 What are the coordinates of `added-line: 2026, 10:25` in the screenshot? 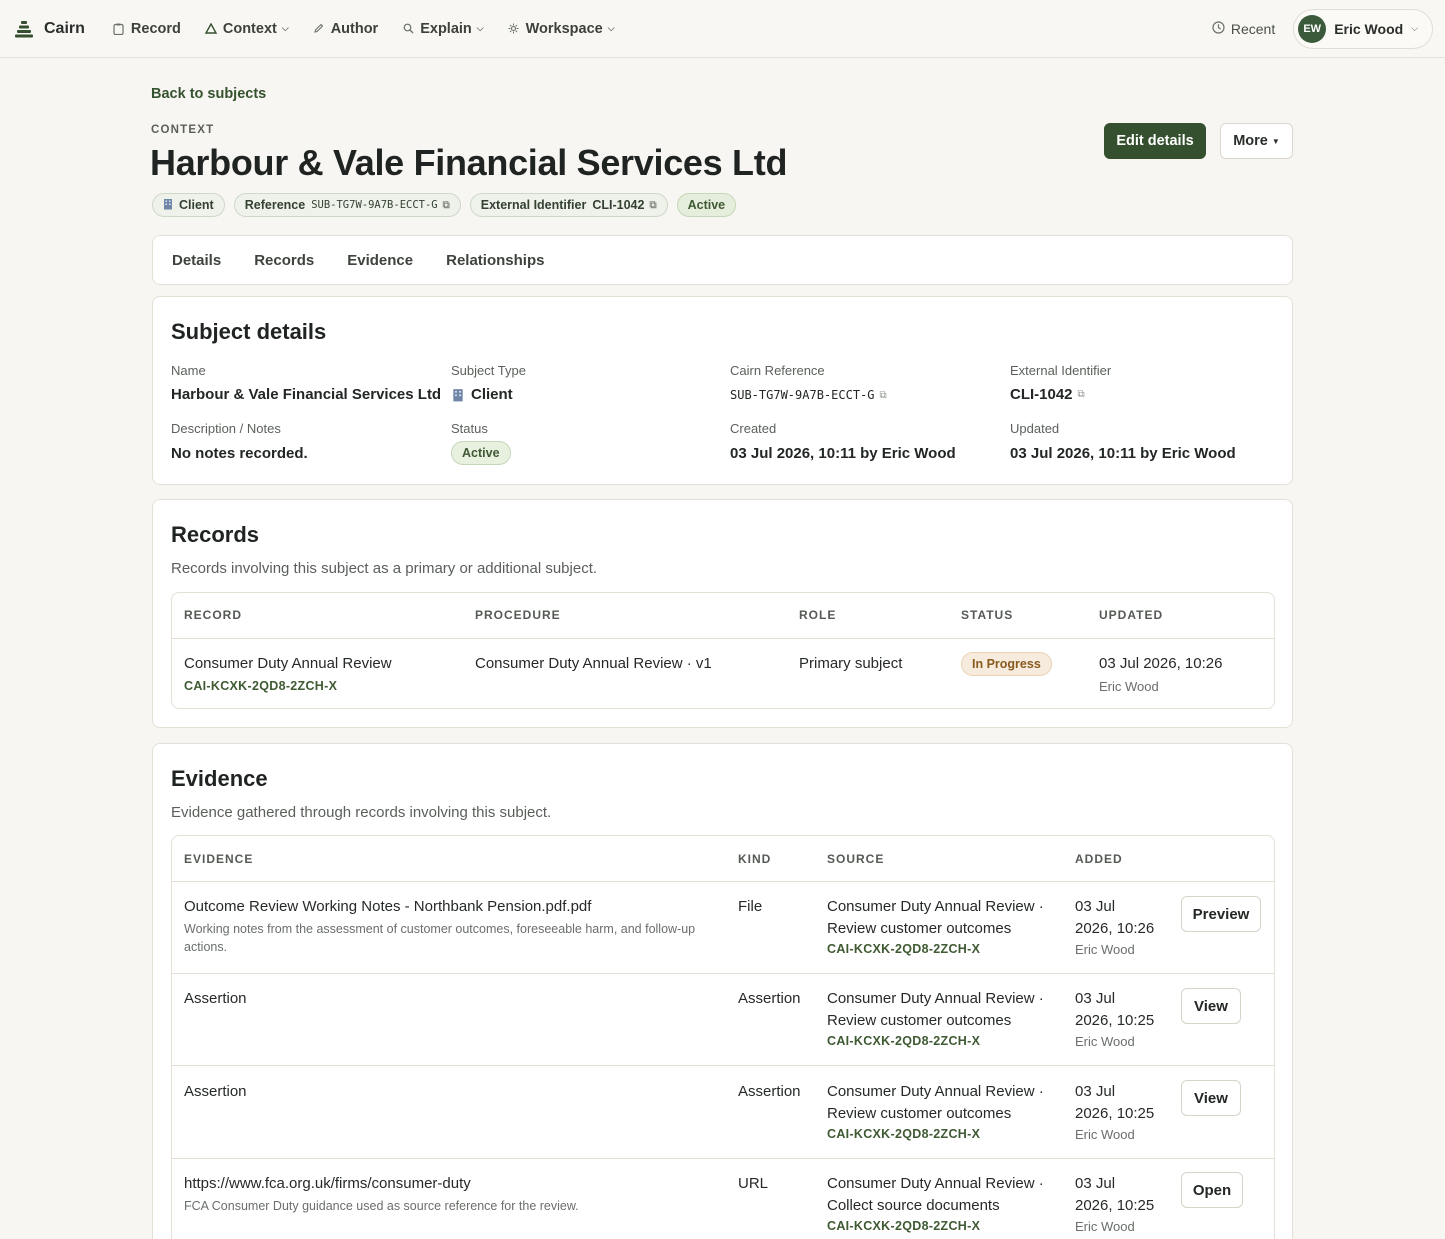 It's located at (1115, 1113).